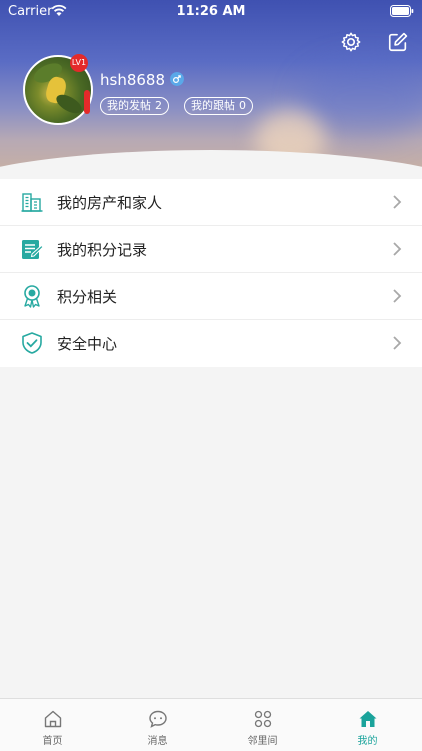  What do you see at coordinates (33, 249) in the screenshot?
I see `points-record-icon` at bounding box center [33, 249].